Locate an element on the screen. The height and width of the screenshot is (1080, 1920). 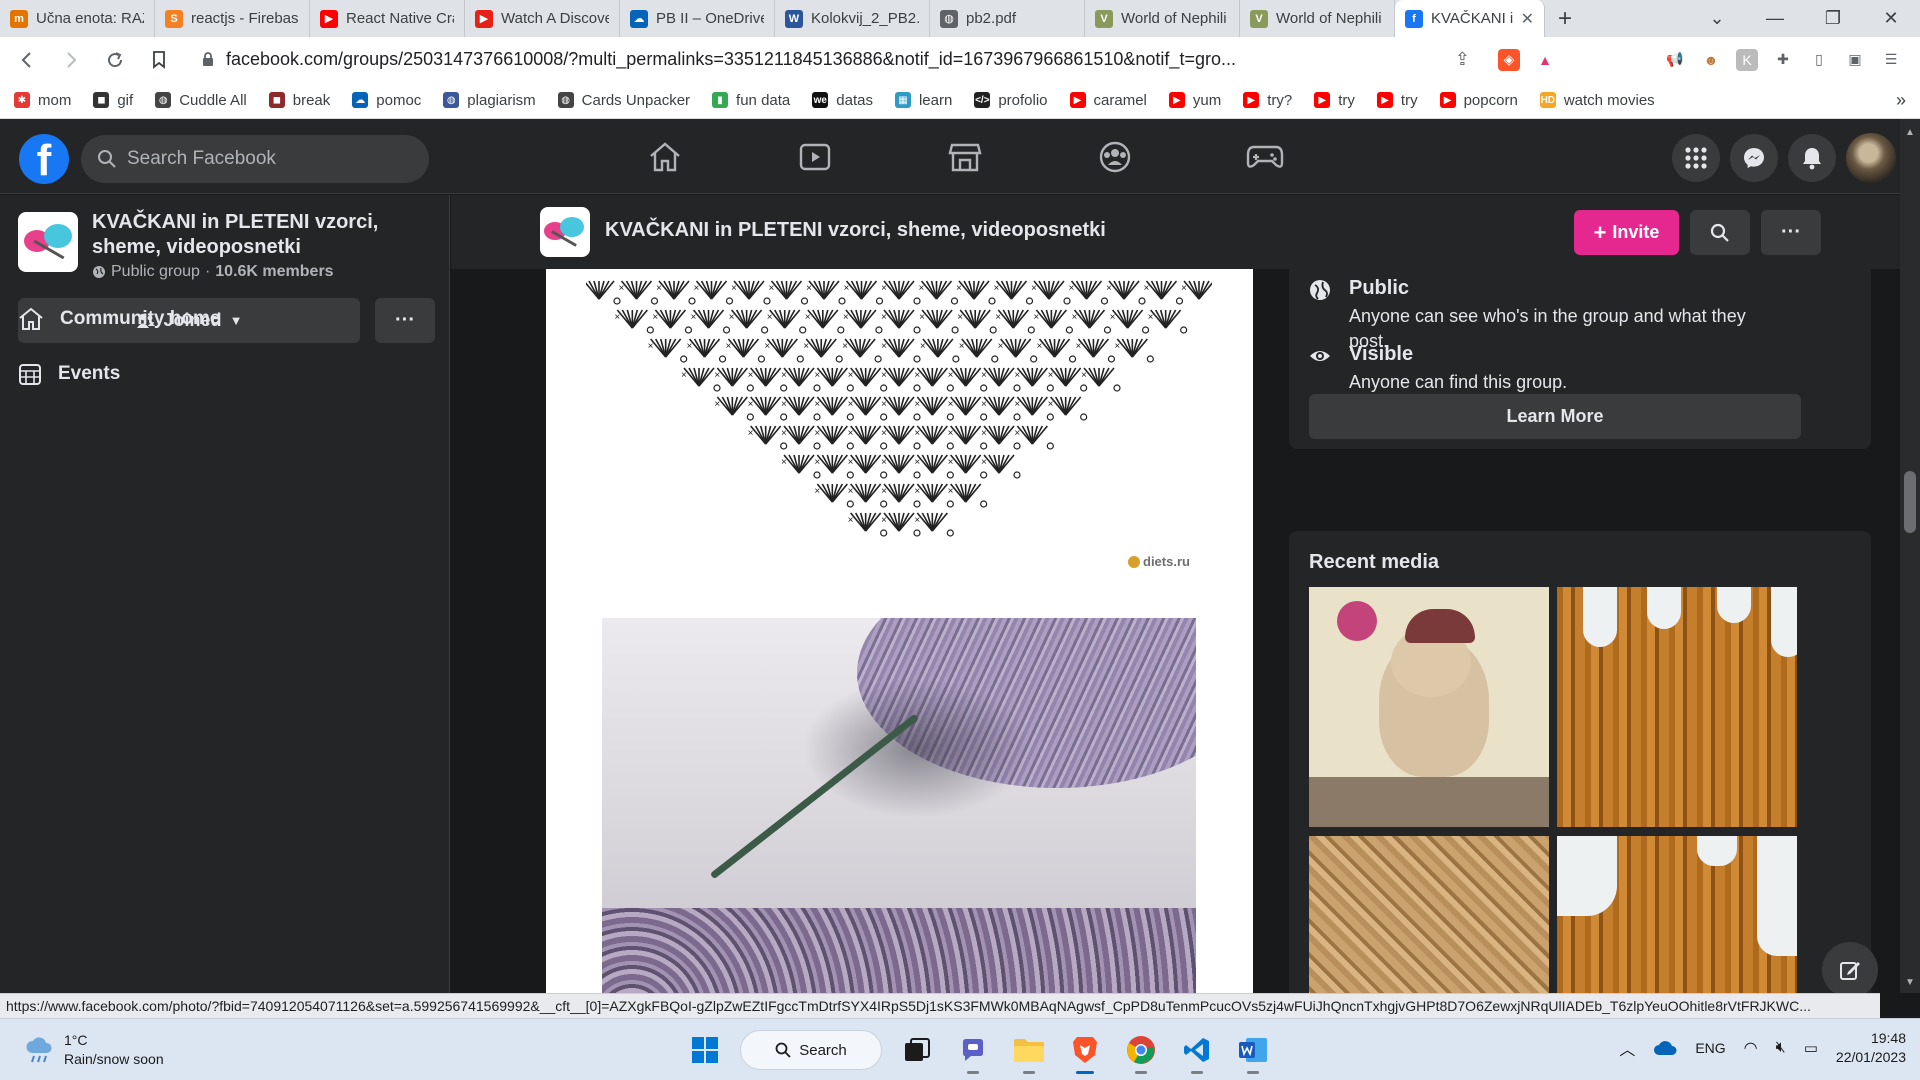
task-view-button is located at coordinates (917, 1050).